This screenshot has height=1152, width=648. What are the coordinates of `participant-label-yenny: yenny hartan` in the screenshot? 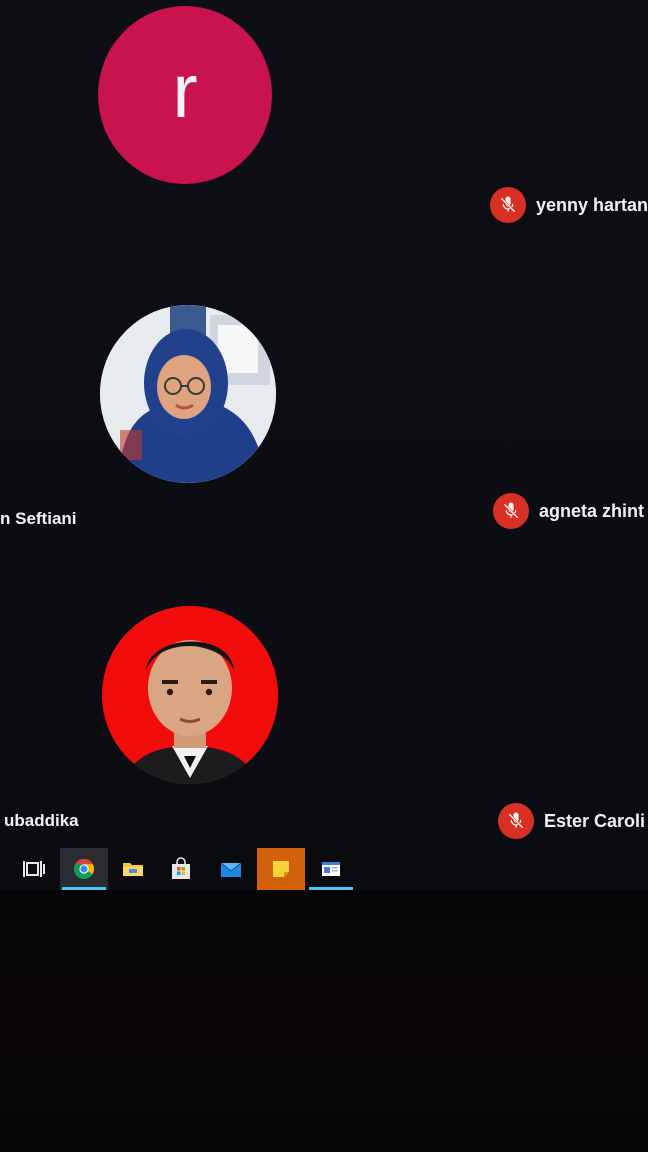 It's located at (569, 205).